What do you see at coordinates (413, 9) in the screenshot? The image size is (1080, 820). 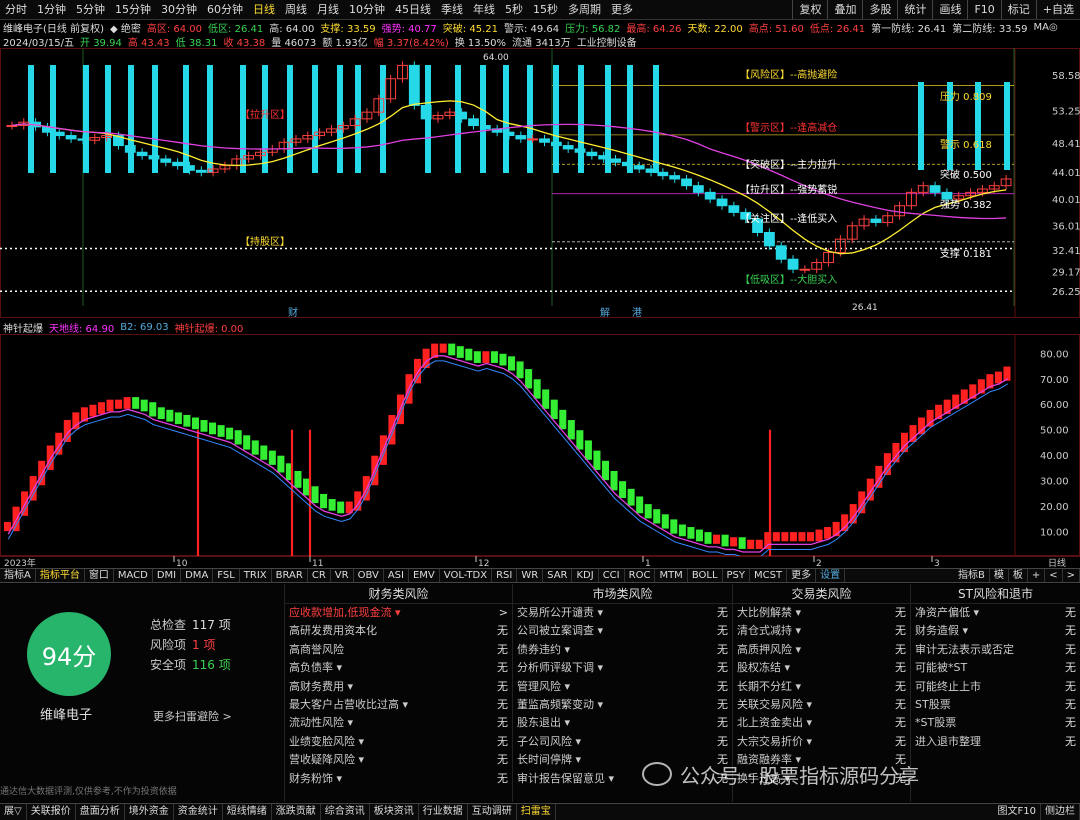 I see `period-item-10: 45日线` at bounding box center [413, 9].